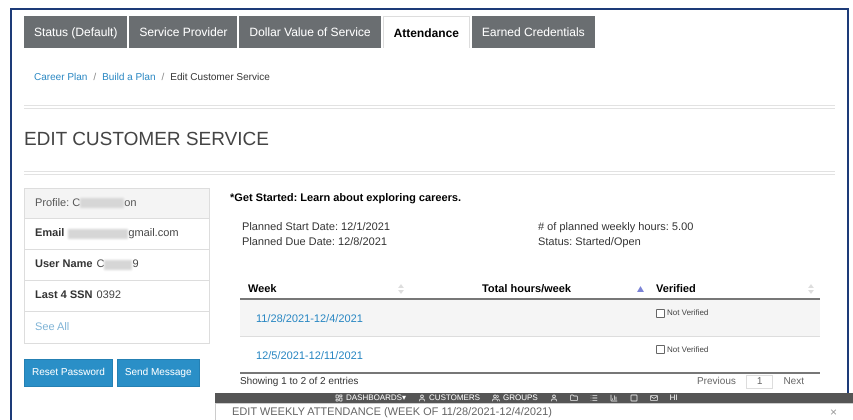 The image size is (853, 420). Describe the element at coordinates (220, 78) in the screenshot. I see `breadcrumb-current: Edit Customer Service` at that location.